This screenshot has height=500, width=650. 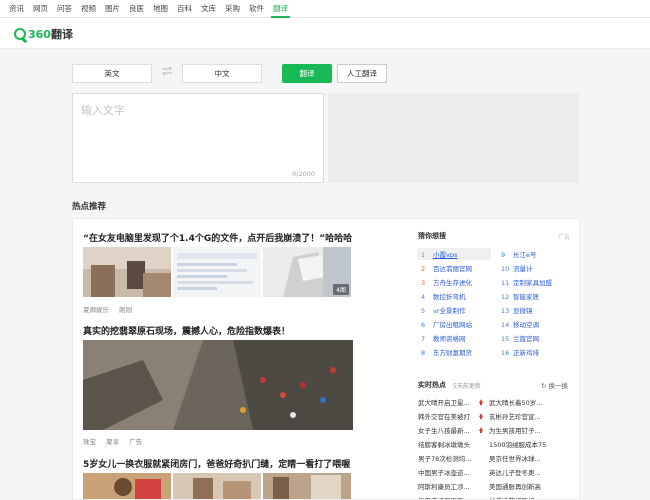 I want to click on guess-item: 8 东方财富期货, so click(x=446, y=352).